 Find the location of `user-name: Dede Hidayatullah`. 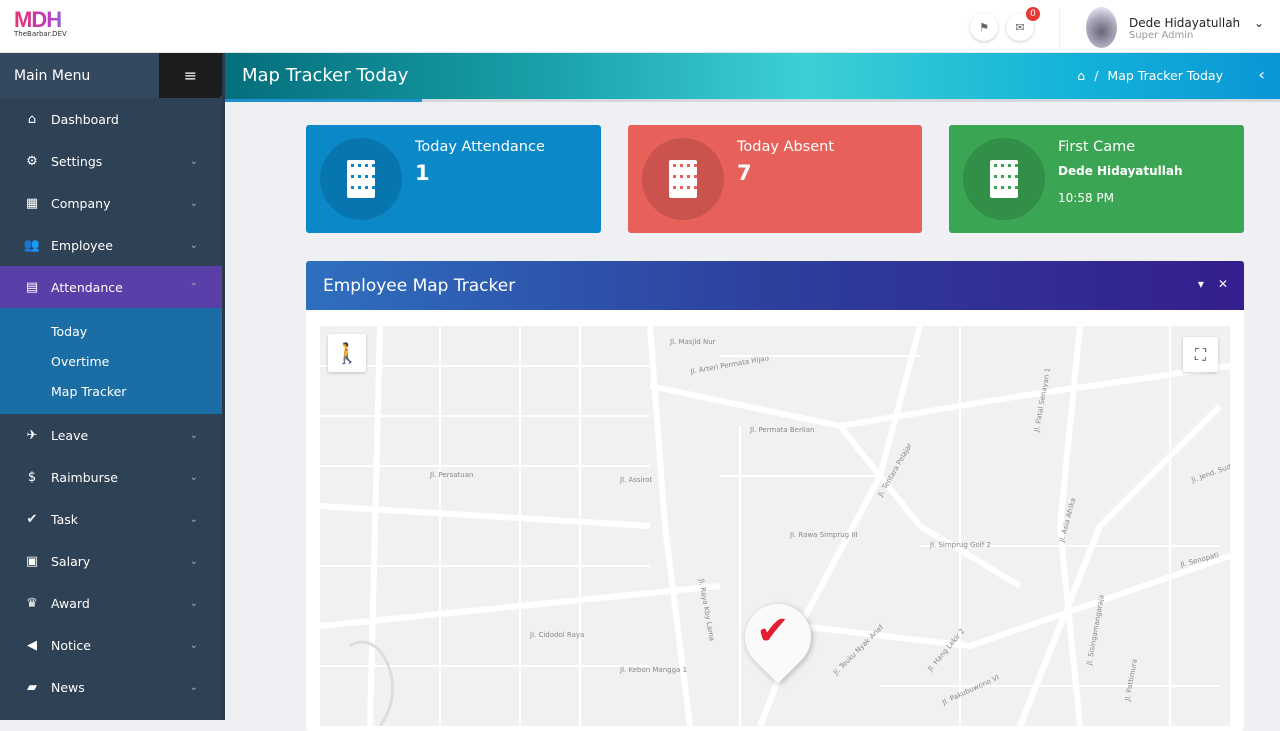

user-name: Dede Hidayatullah is located at coordinates (1184, 23).